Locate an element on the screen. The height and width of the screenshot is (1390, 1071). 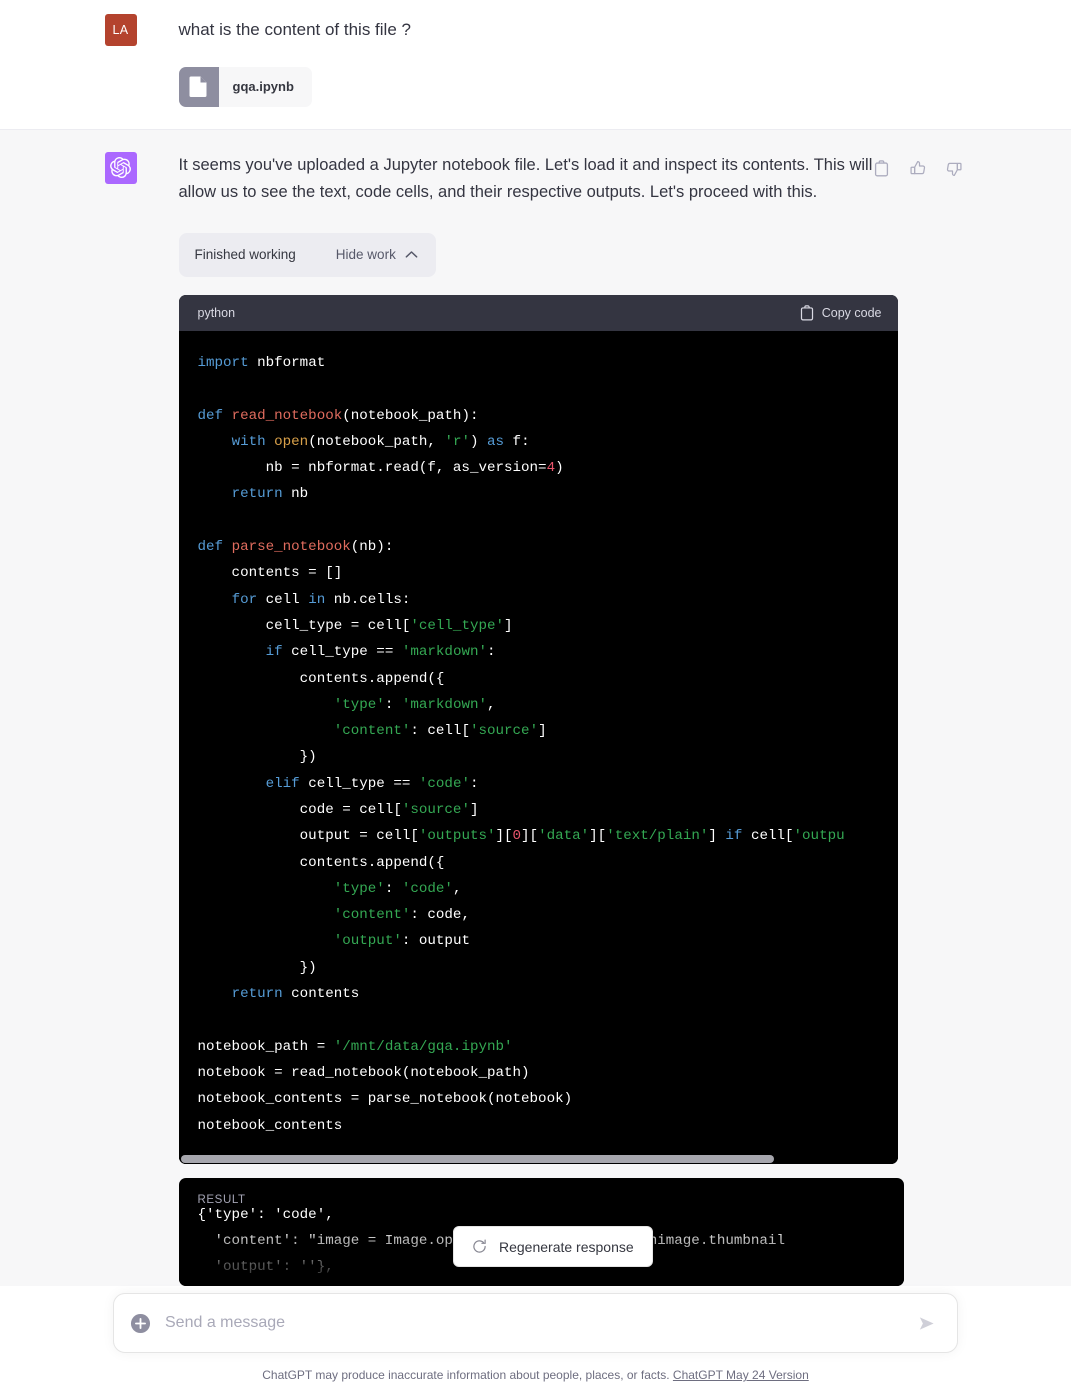
plus-circle-icon is located at coordinates (140, 1323).